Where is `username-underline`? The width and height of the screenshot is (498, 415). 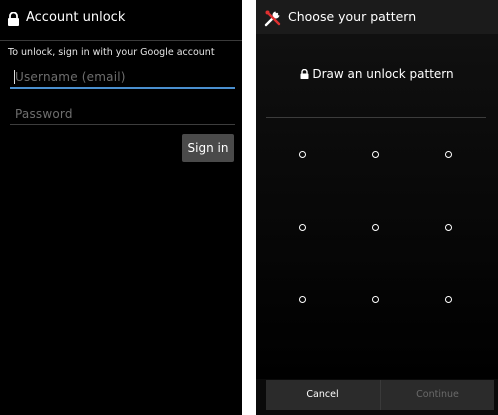
username-underline is located at coordinates (122, 88).